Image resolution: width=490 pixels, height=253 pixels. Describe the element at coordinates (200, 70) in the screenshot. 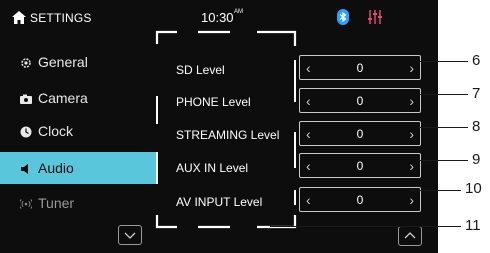

I see `sd-level-label: SD Level` at that location.